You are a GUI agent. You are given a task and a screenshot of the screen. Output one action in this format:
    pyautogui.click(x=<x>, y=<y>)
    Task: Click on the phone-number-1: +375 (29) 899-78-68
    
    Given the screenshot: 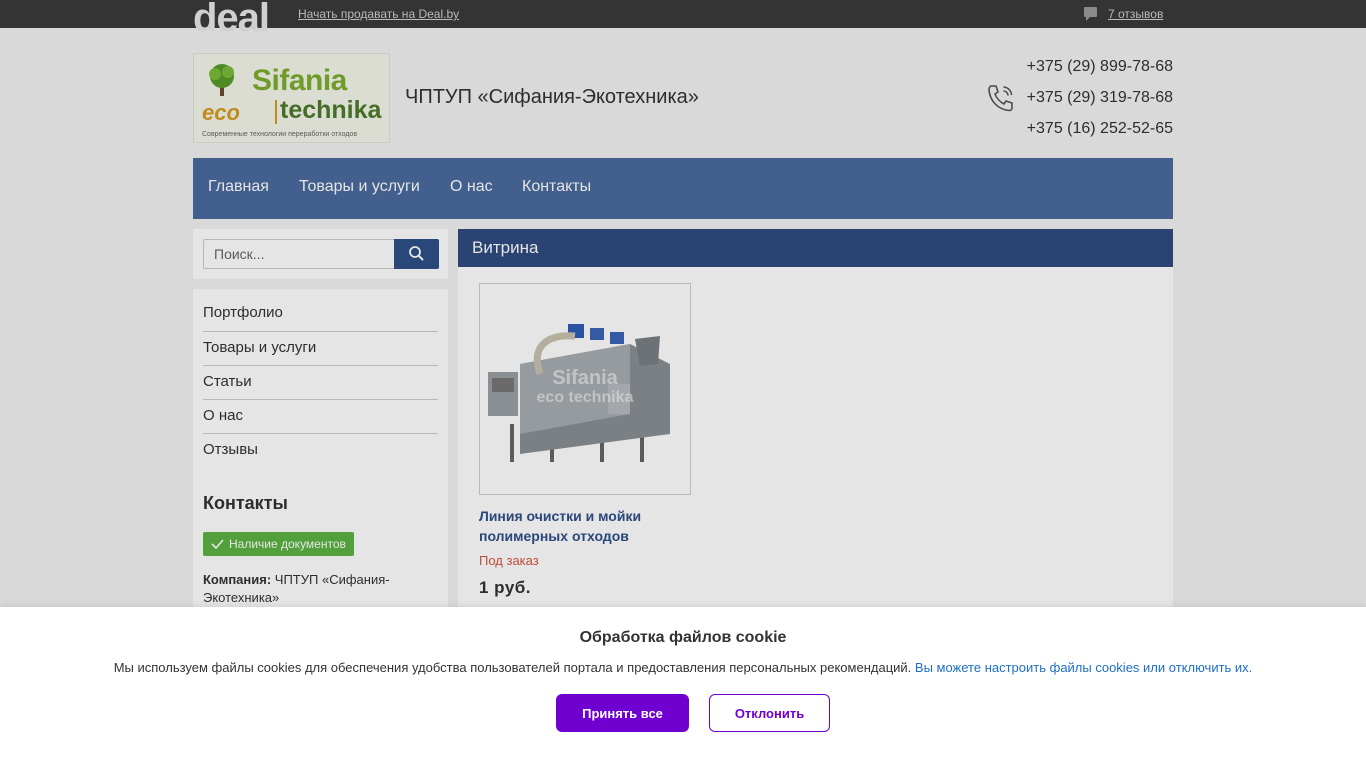 What is the action you would take?
    pyautogui.click(x=1100, y=67)
    